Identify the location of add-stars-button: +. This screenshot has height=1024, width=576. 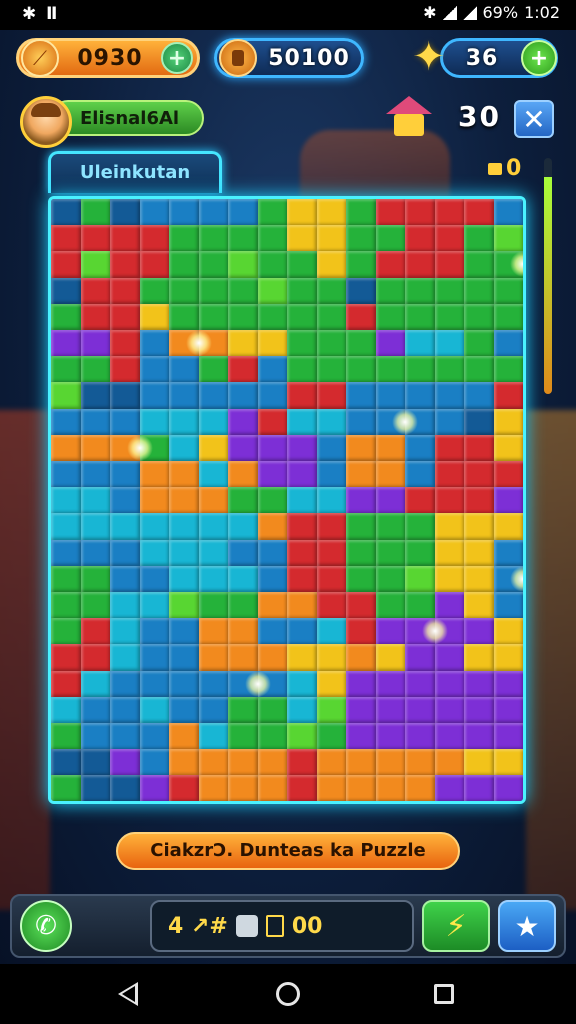
(539, 58).